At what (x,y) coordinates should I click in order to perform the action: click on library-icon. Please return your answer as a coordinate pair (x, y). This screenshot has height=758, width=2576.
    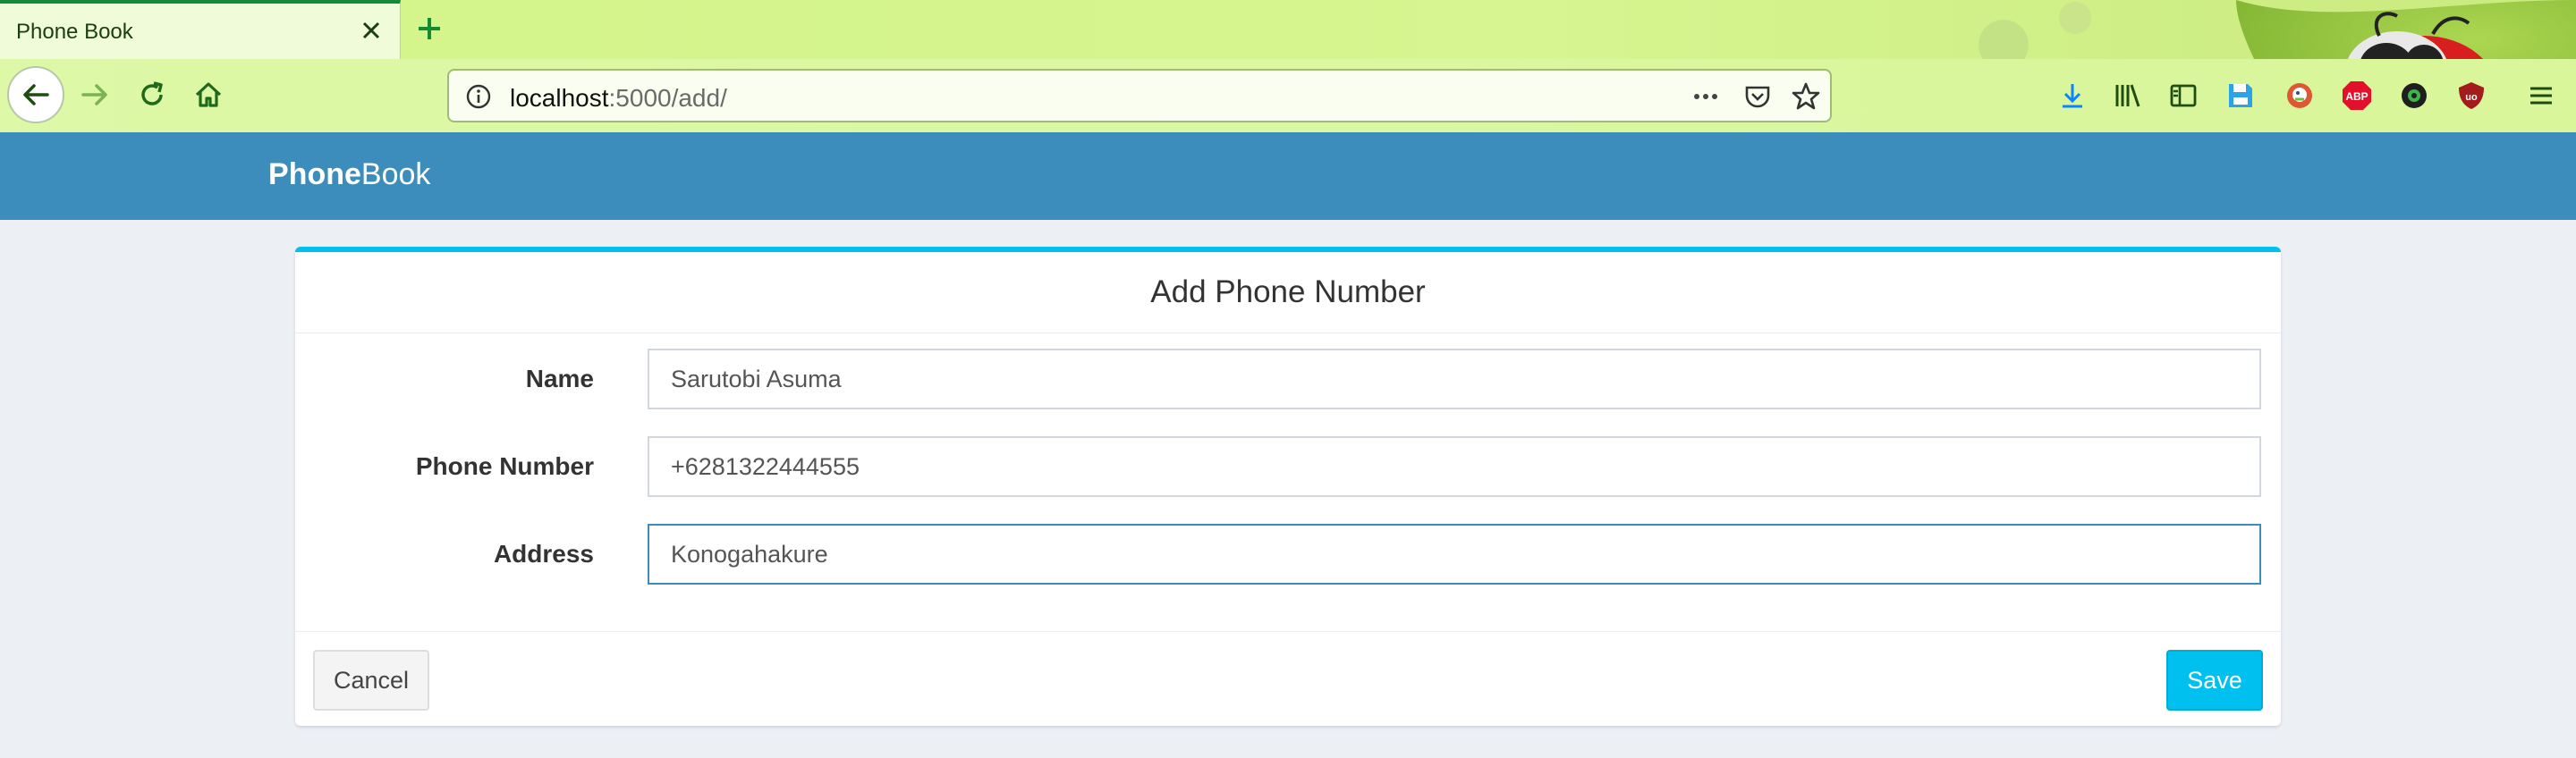
    Looking at the image, I should click on (2128, 95).